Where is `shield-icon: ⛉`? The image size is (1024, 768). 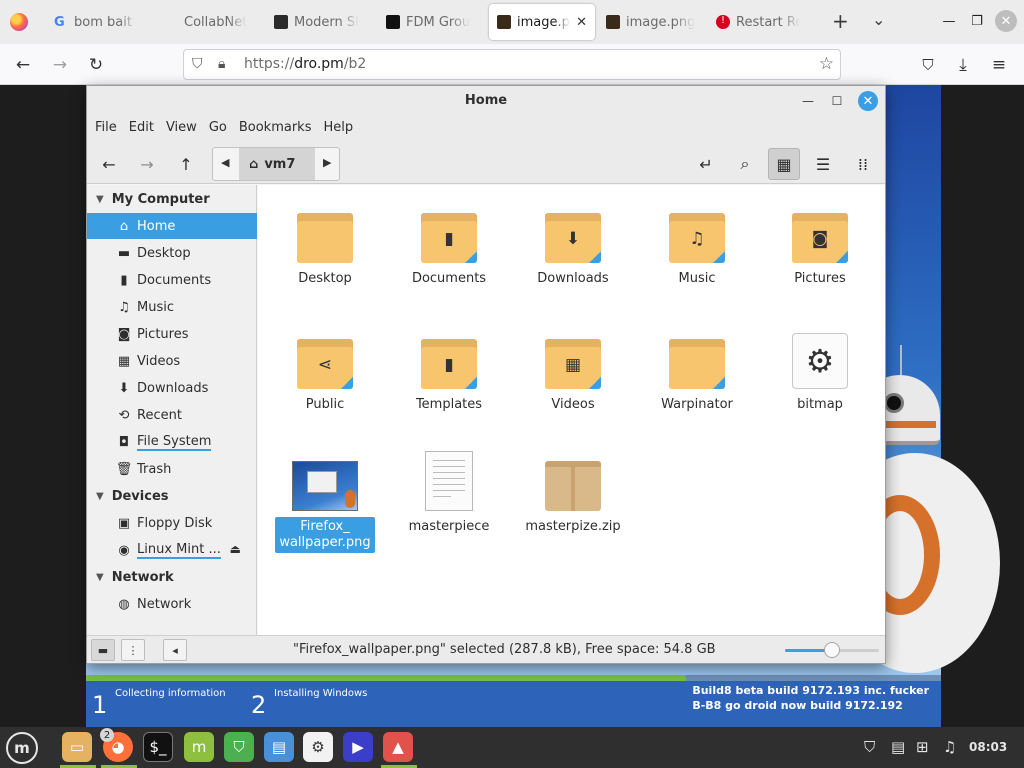 shield-icon: ⛉ is located at coordinates (197, 64).